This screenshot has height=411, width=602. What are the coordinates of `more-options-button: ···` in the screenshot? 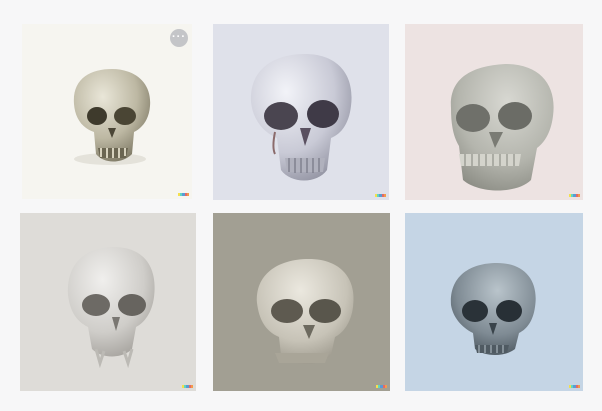 It's located at (179, 38).